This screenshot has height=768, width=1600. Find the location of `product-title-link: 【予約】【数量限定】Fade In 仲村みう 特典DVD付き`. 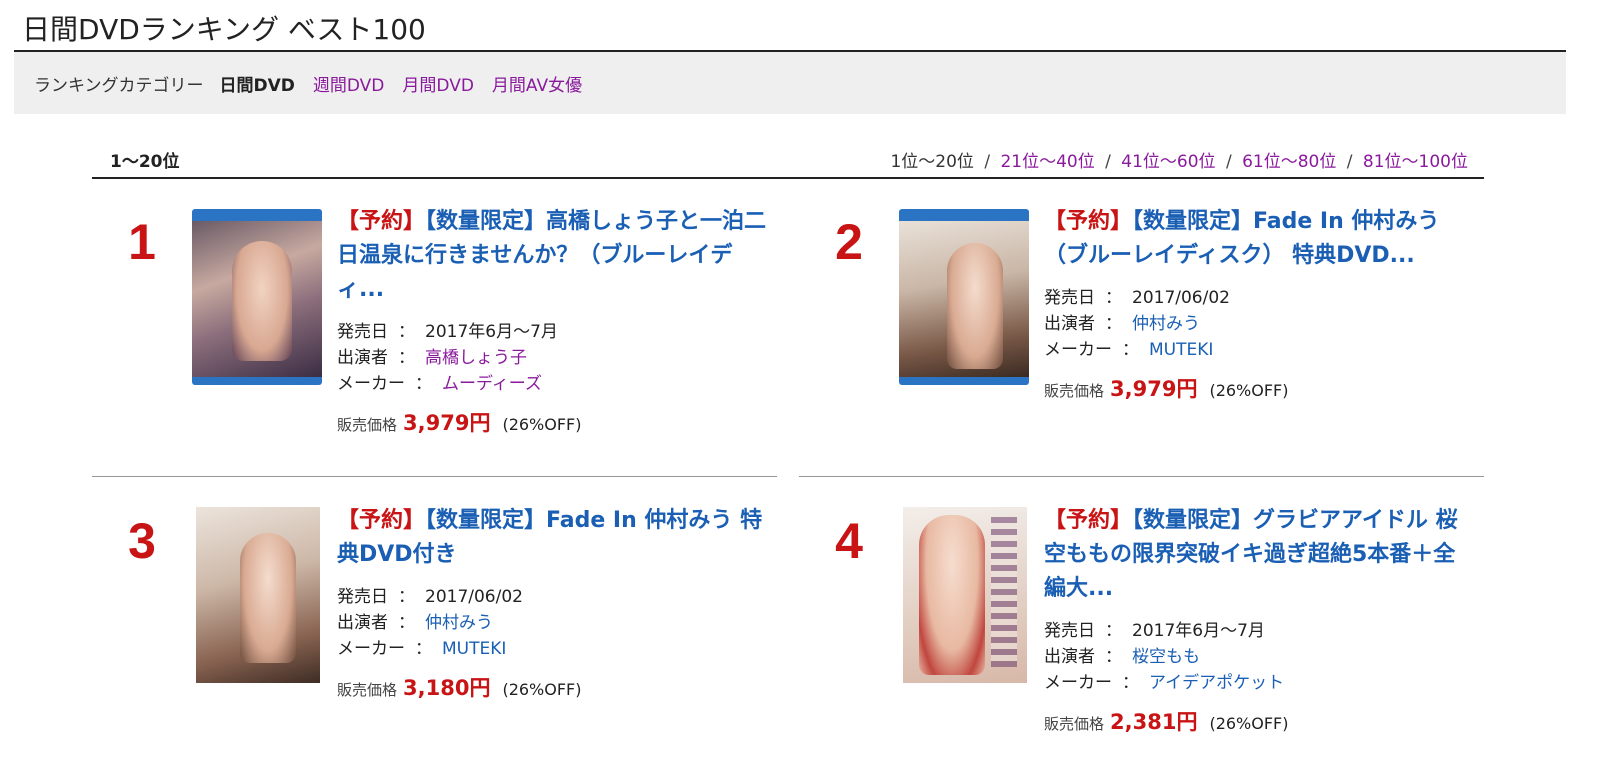

product-title-link: 【予約】【数量限定】Fade In 仲村みう 特典DVD付き is located at coordinates (552, 538).